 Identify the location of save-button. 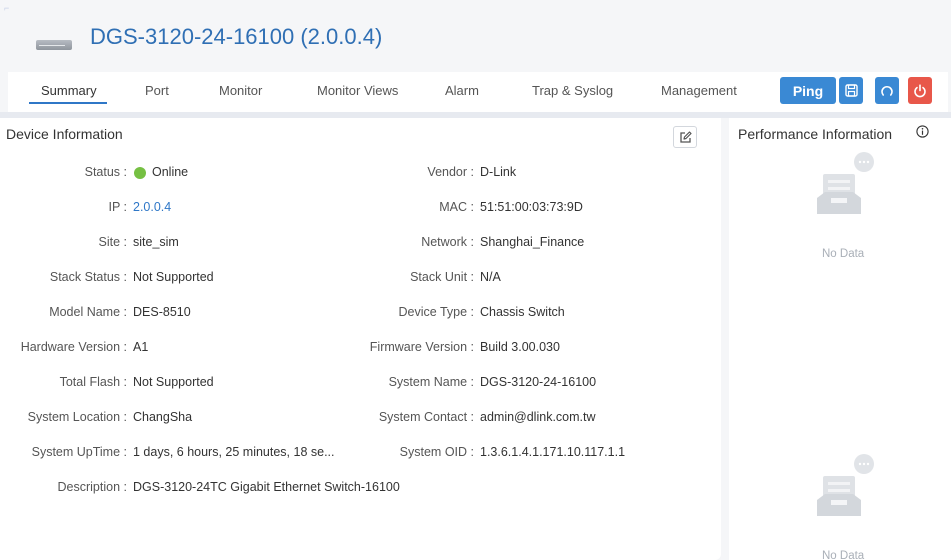
(851, 90).